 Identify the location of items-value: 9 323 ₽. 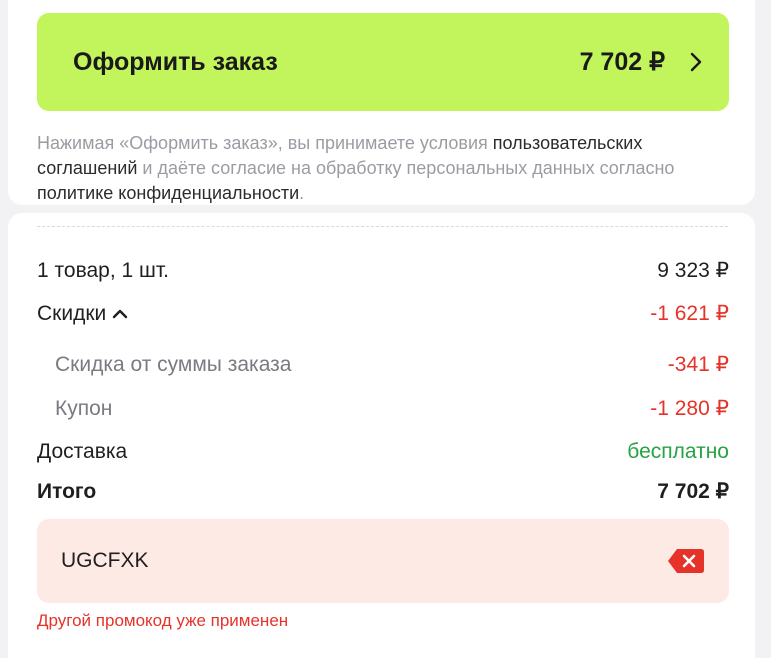
(693, 270).